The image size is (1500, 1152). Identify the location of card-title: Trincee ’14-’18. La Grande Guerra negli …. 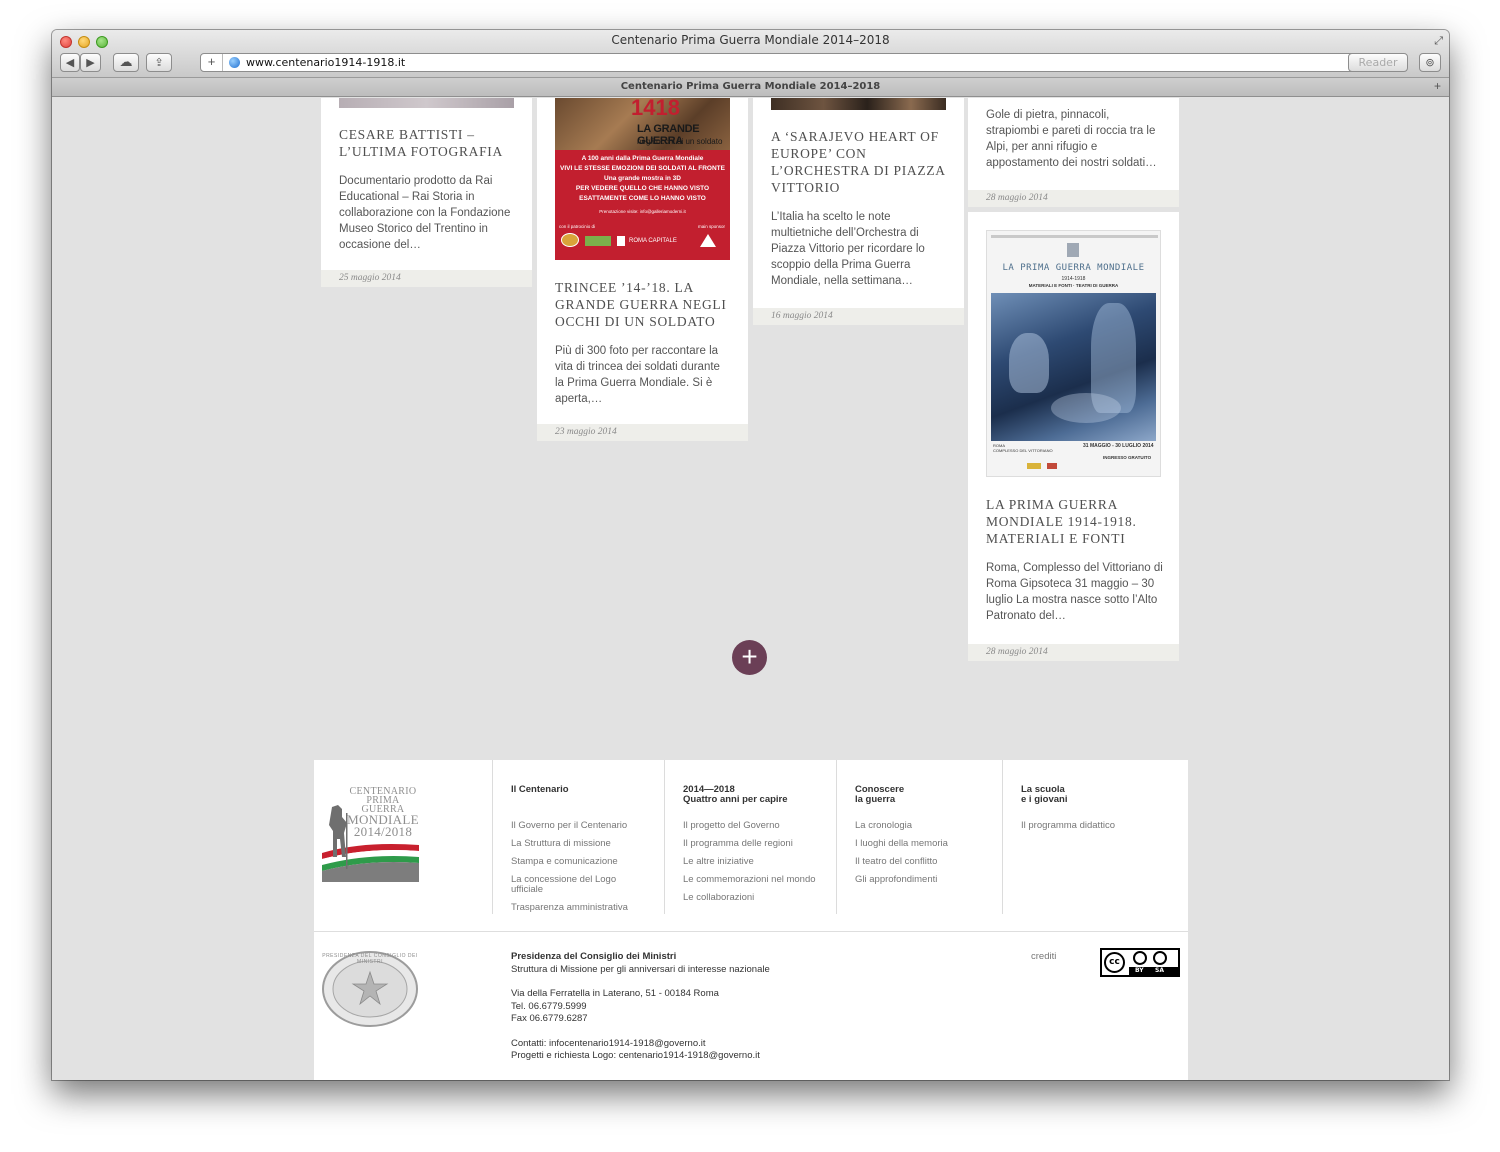
(642, 304).